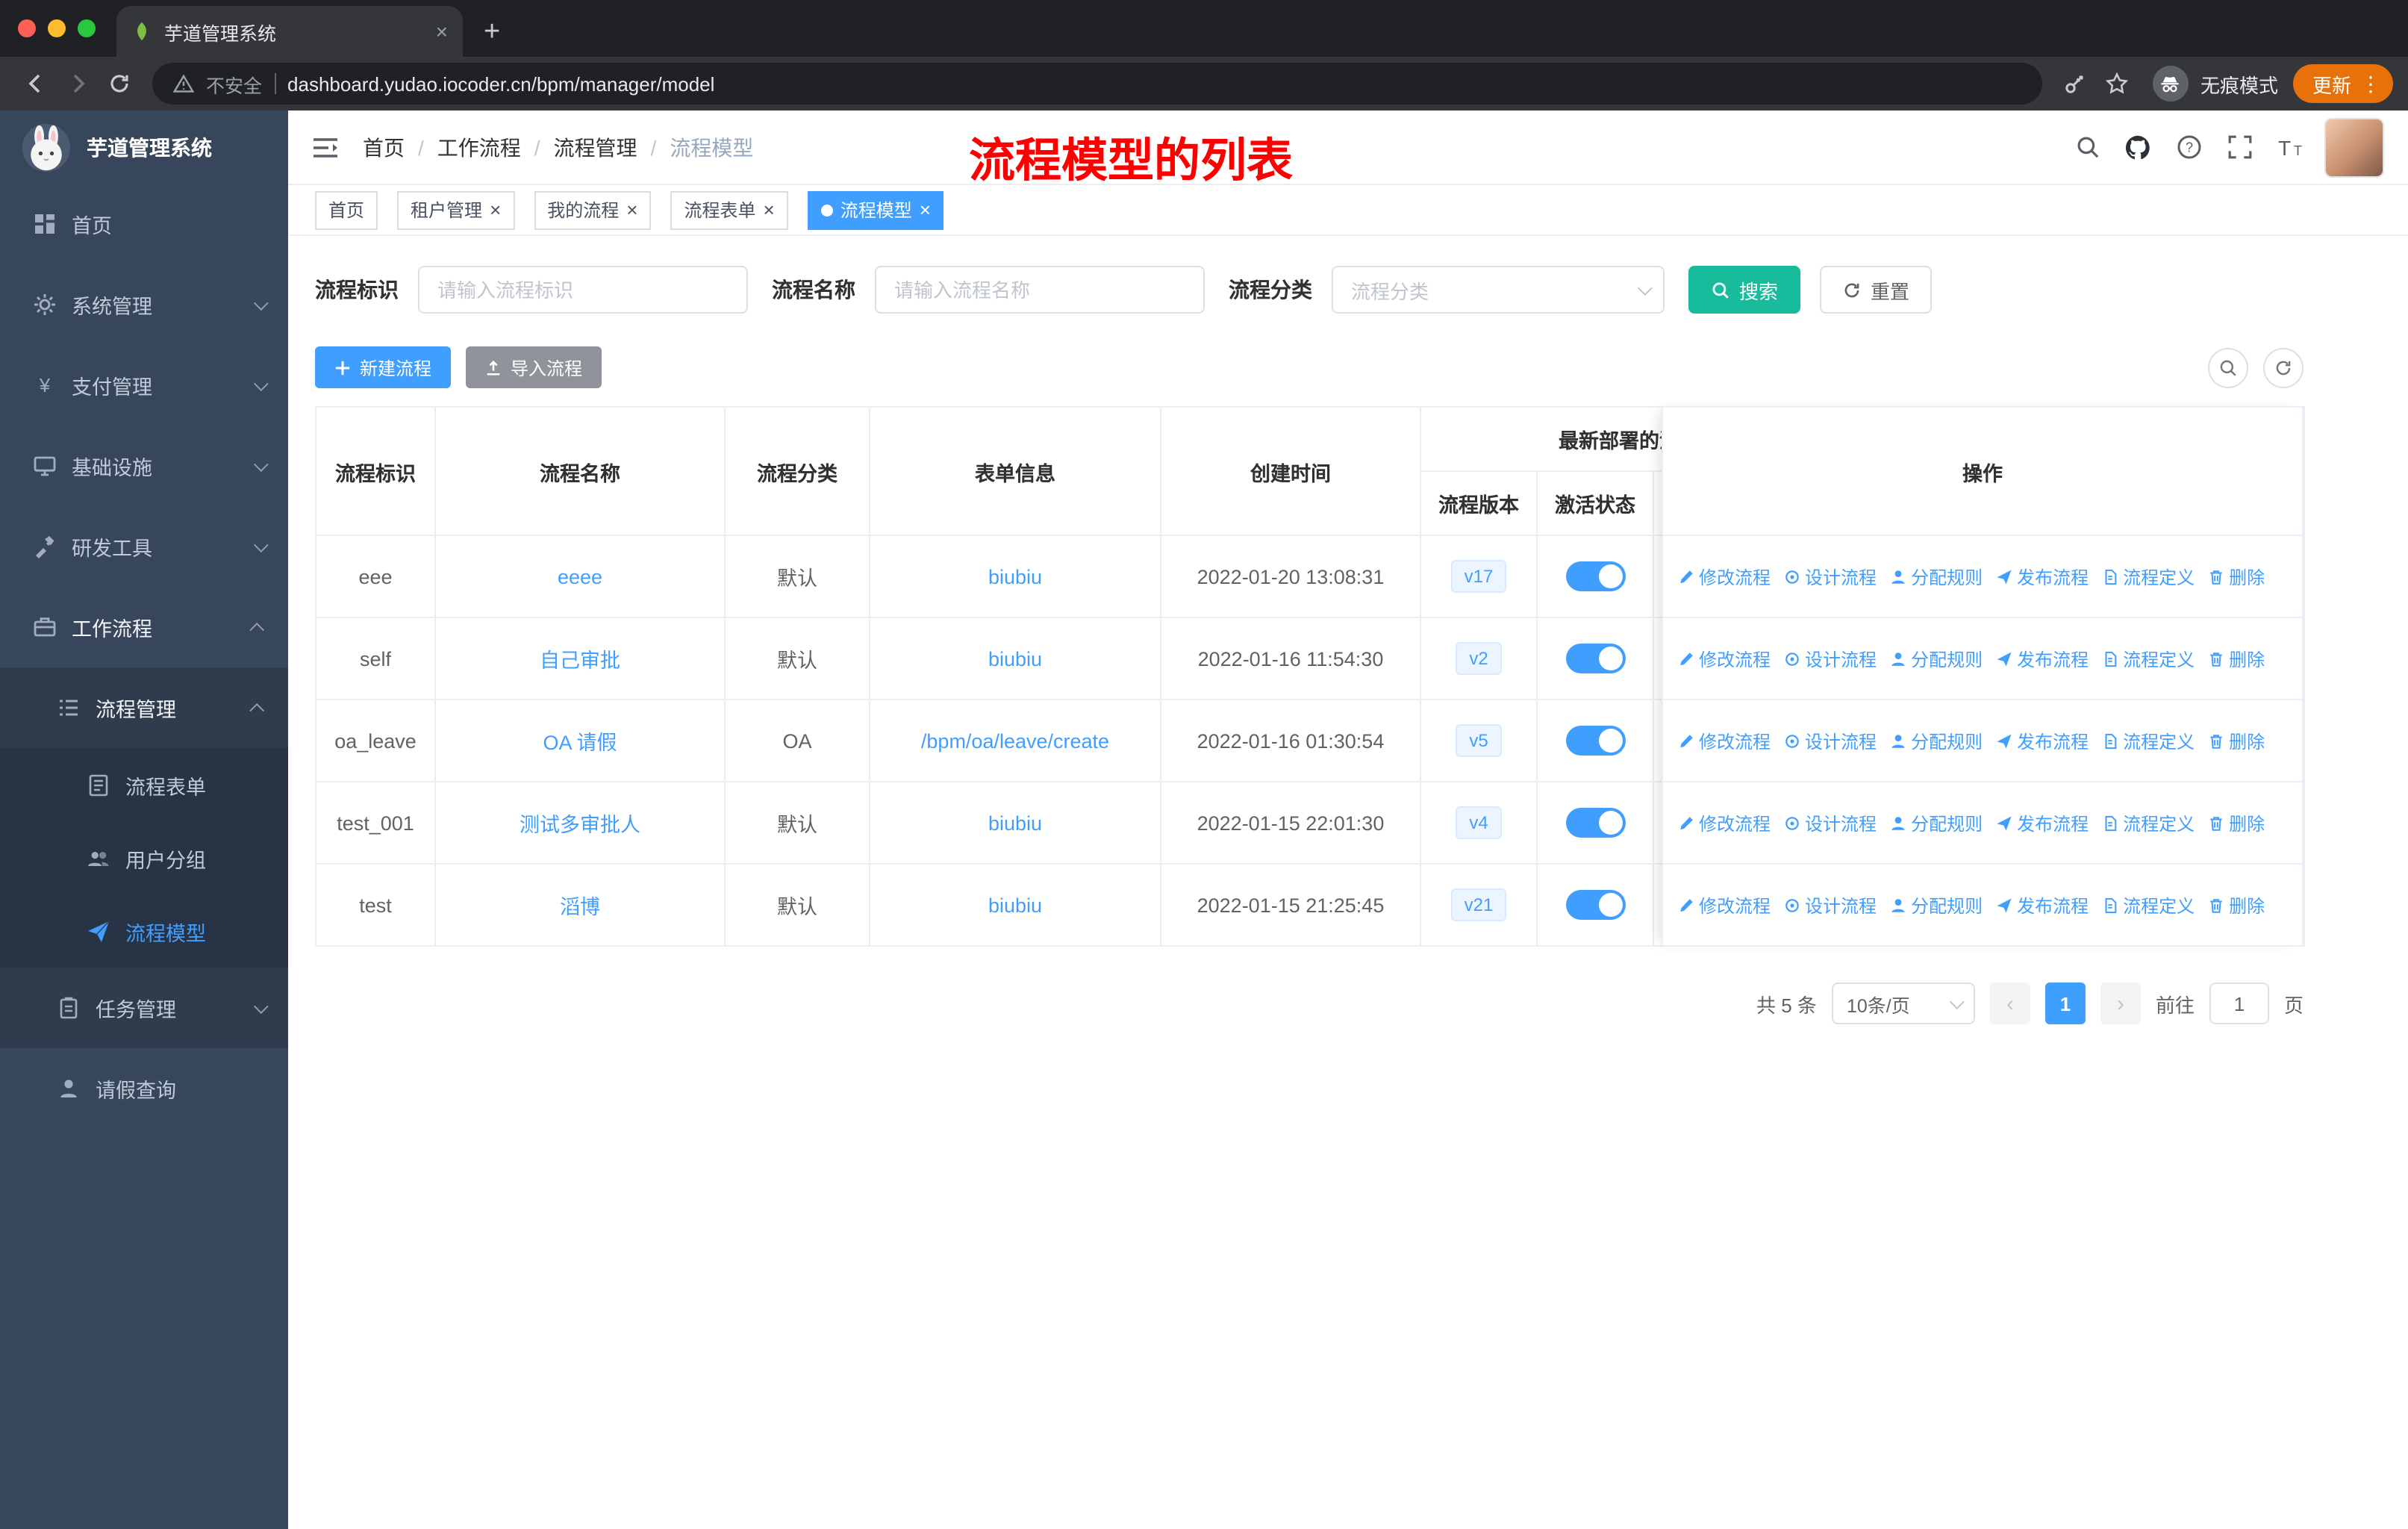  Describe the element at coordinates (144, 224) in the screenshot. I see `sidebar-item-home: 首页` at that location.